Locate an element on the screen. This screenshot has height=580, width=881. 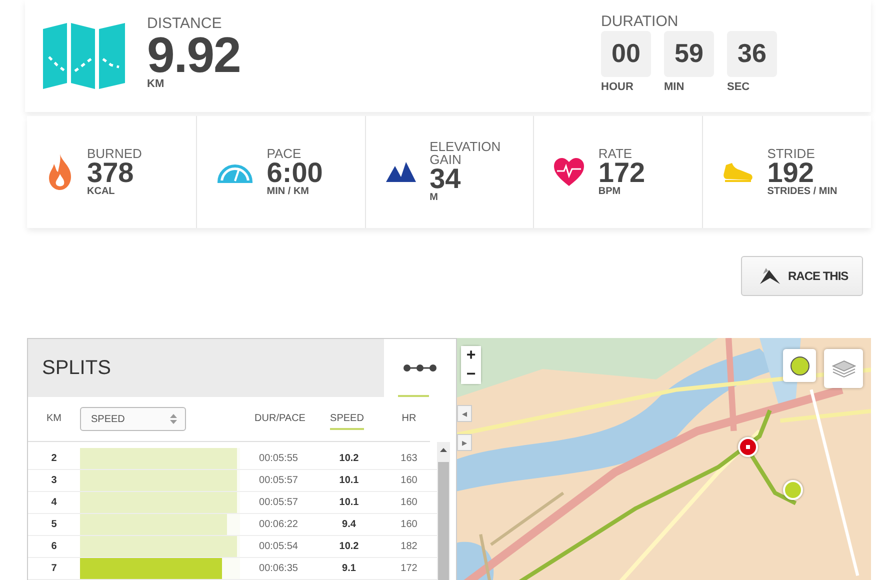
km-cell-text: 6 is located at coordinates (54, 546).